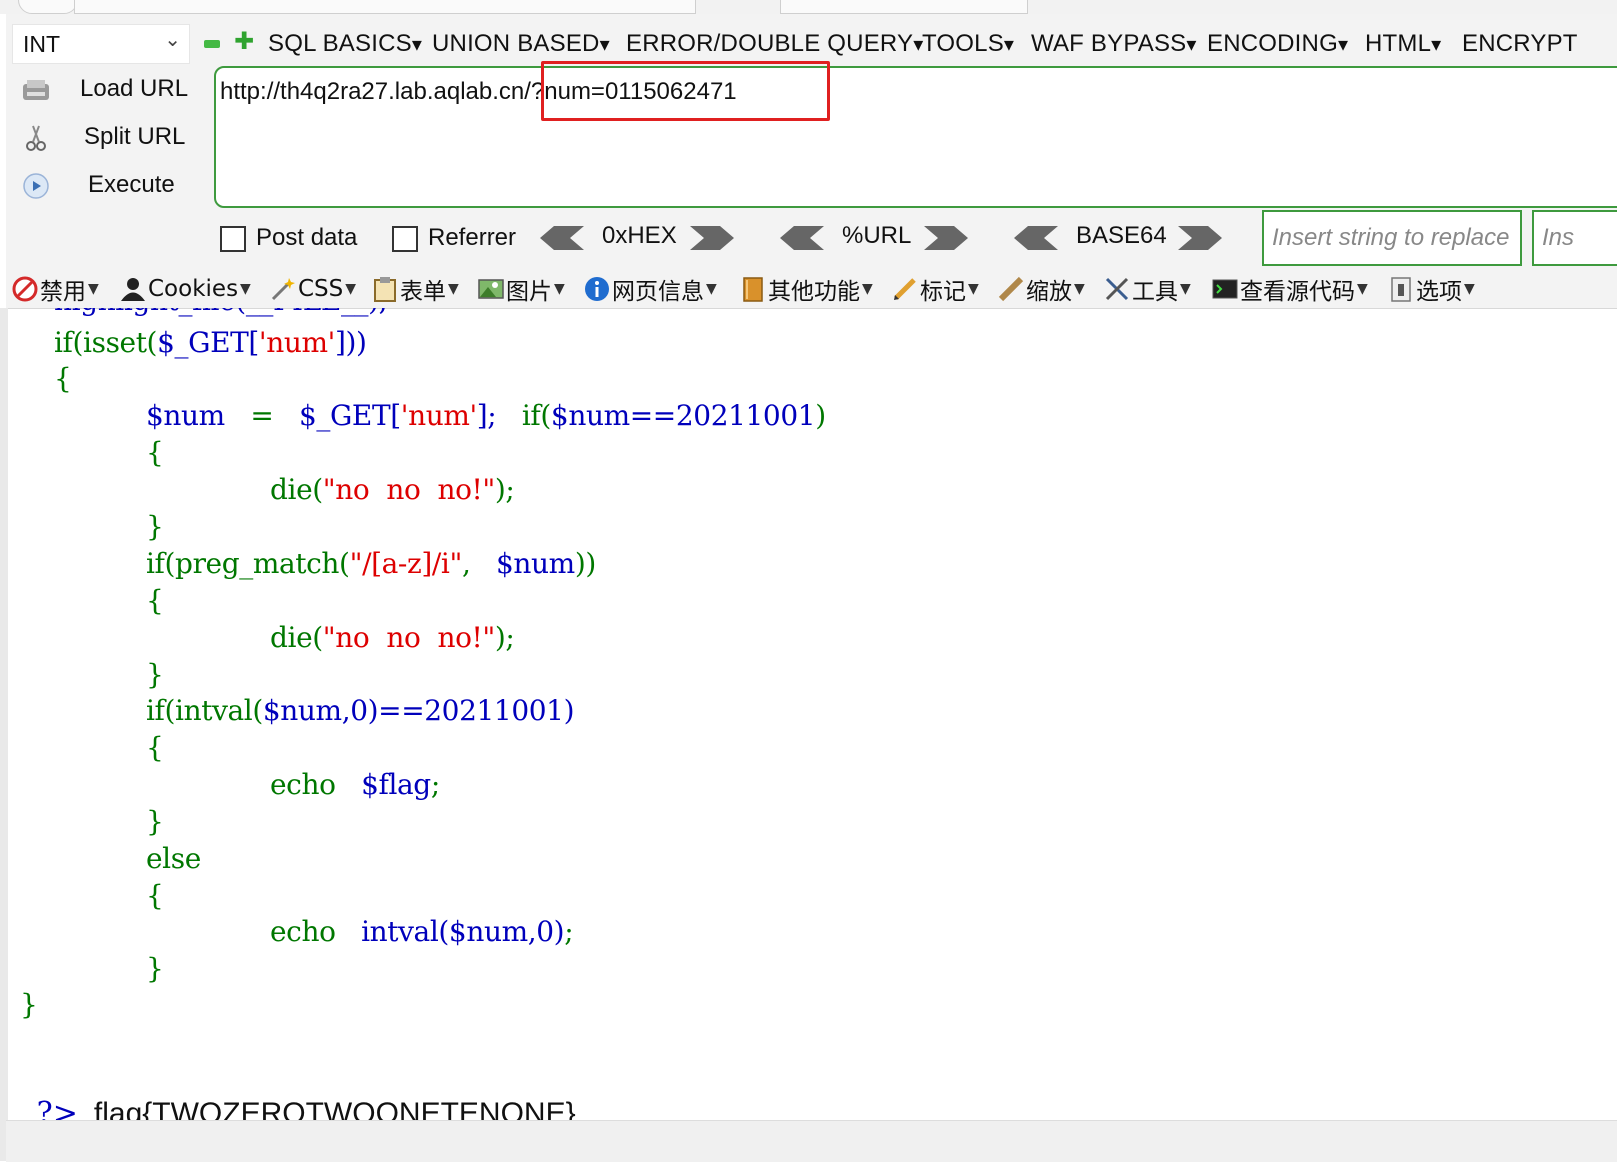 The width and height of the screenshot is (1617, 1162). What do you see at coordinates (968, 44) in the screenshot?
I see `menu-tools: TOOLS▾` at bounding box center [968, 44].